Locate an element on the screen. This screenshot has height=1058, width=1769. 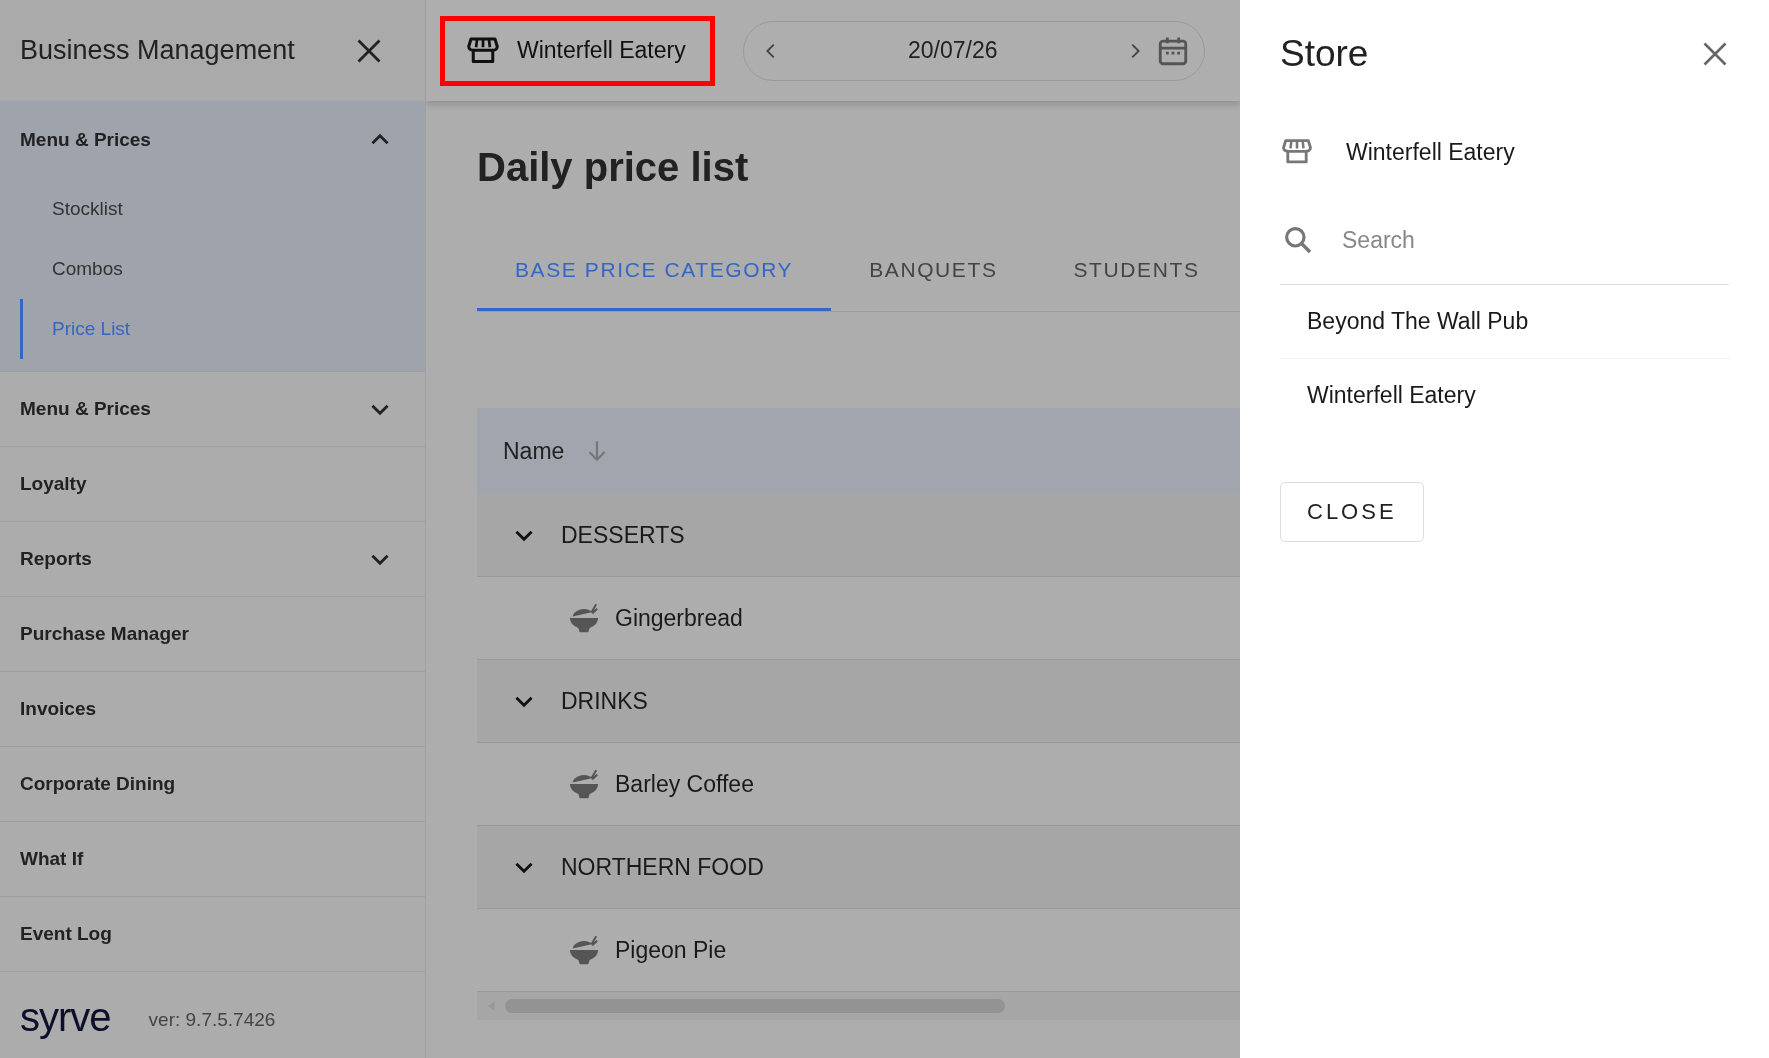
menu-item: Event Log is located at coordinates (212, 934).